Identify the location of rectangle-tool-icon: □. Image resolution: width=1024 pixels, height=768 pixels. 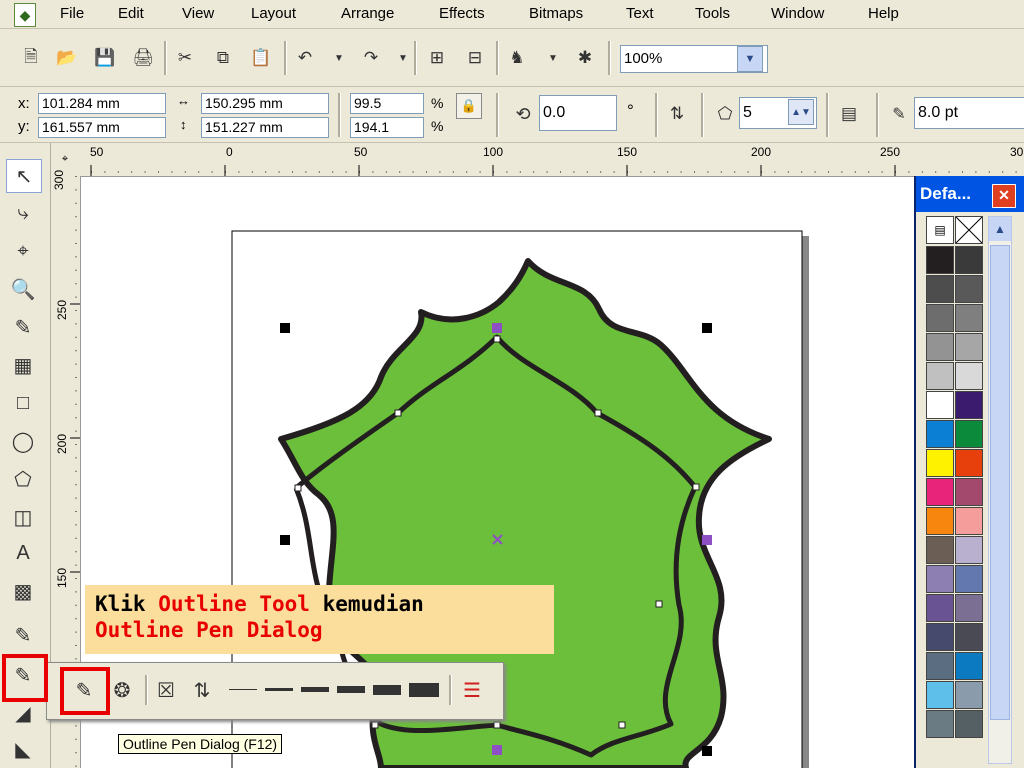
(23, 403).